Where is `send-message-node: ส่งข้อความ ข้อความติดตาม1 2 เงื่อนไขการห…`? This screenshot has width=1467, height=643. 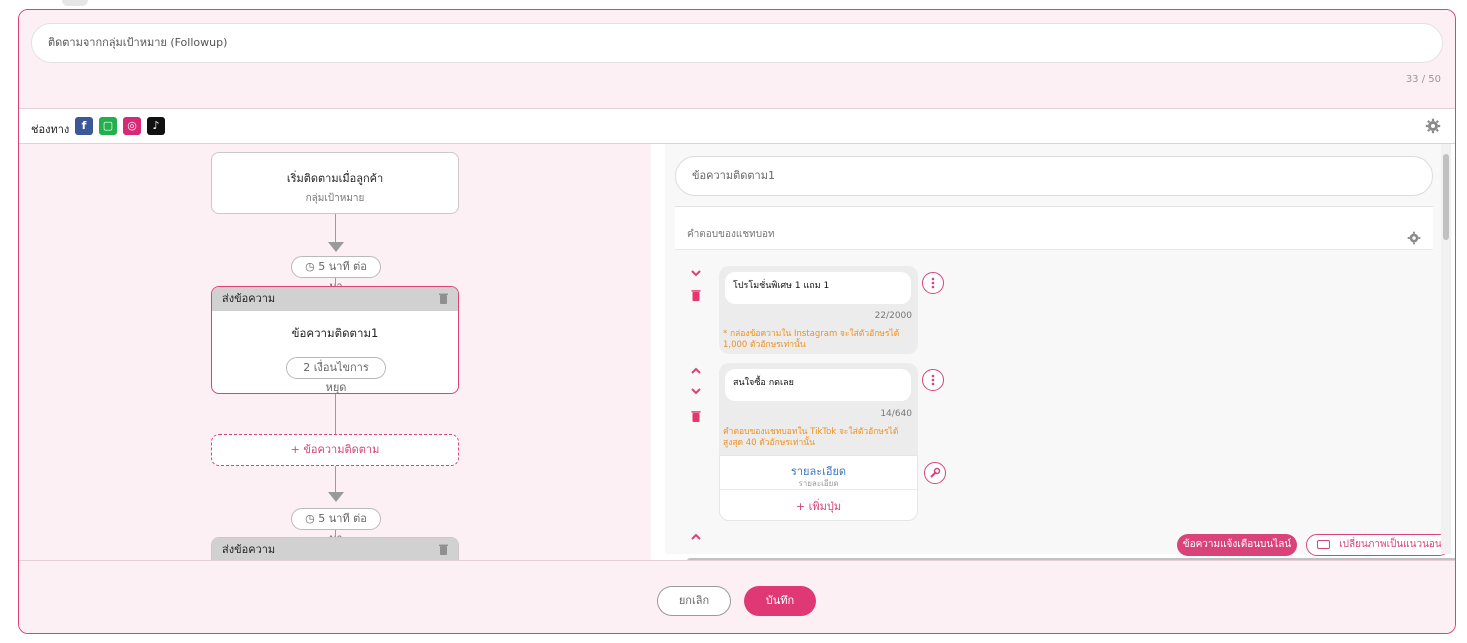
send-message-node: ส่งข้อความ ข้อความติดตาม1 2 เงื่อนไขการห… is located at coordinates (335, 340).